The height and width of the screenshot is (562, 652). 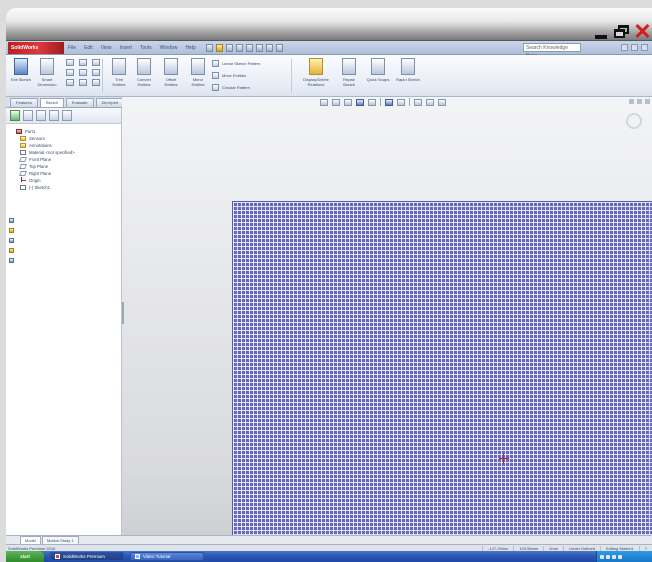 I want to click on undo-icon, so click(x=249, y=47).